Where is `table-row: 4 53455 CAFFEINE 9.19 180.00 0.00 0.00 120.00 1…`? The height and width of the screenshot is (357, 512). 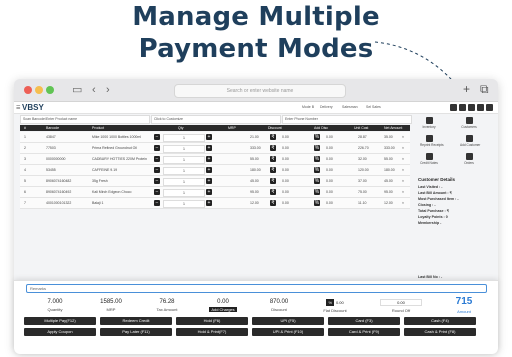
table-row: 4 53455 CAFFEINE 9.19 180.00 0.00 0.00 120.00 1… is located at coordinates (215, 170).